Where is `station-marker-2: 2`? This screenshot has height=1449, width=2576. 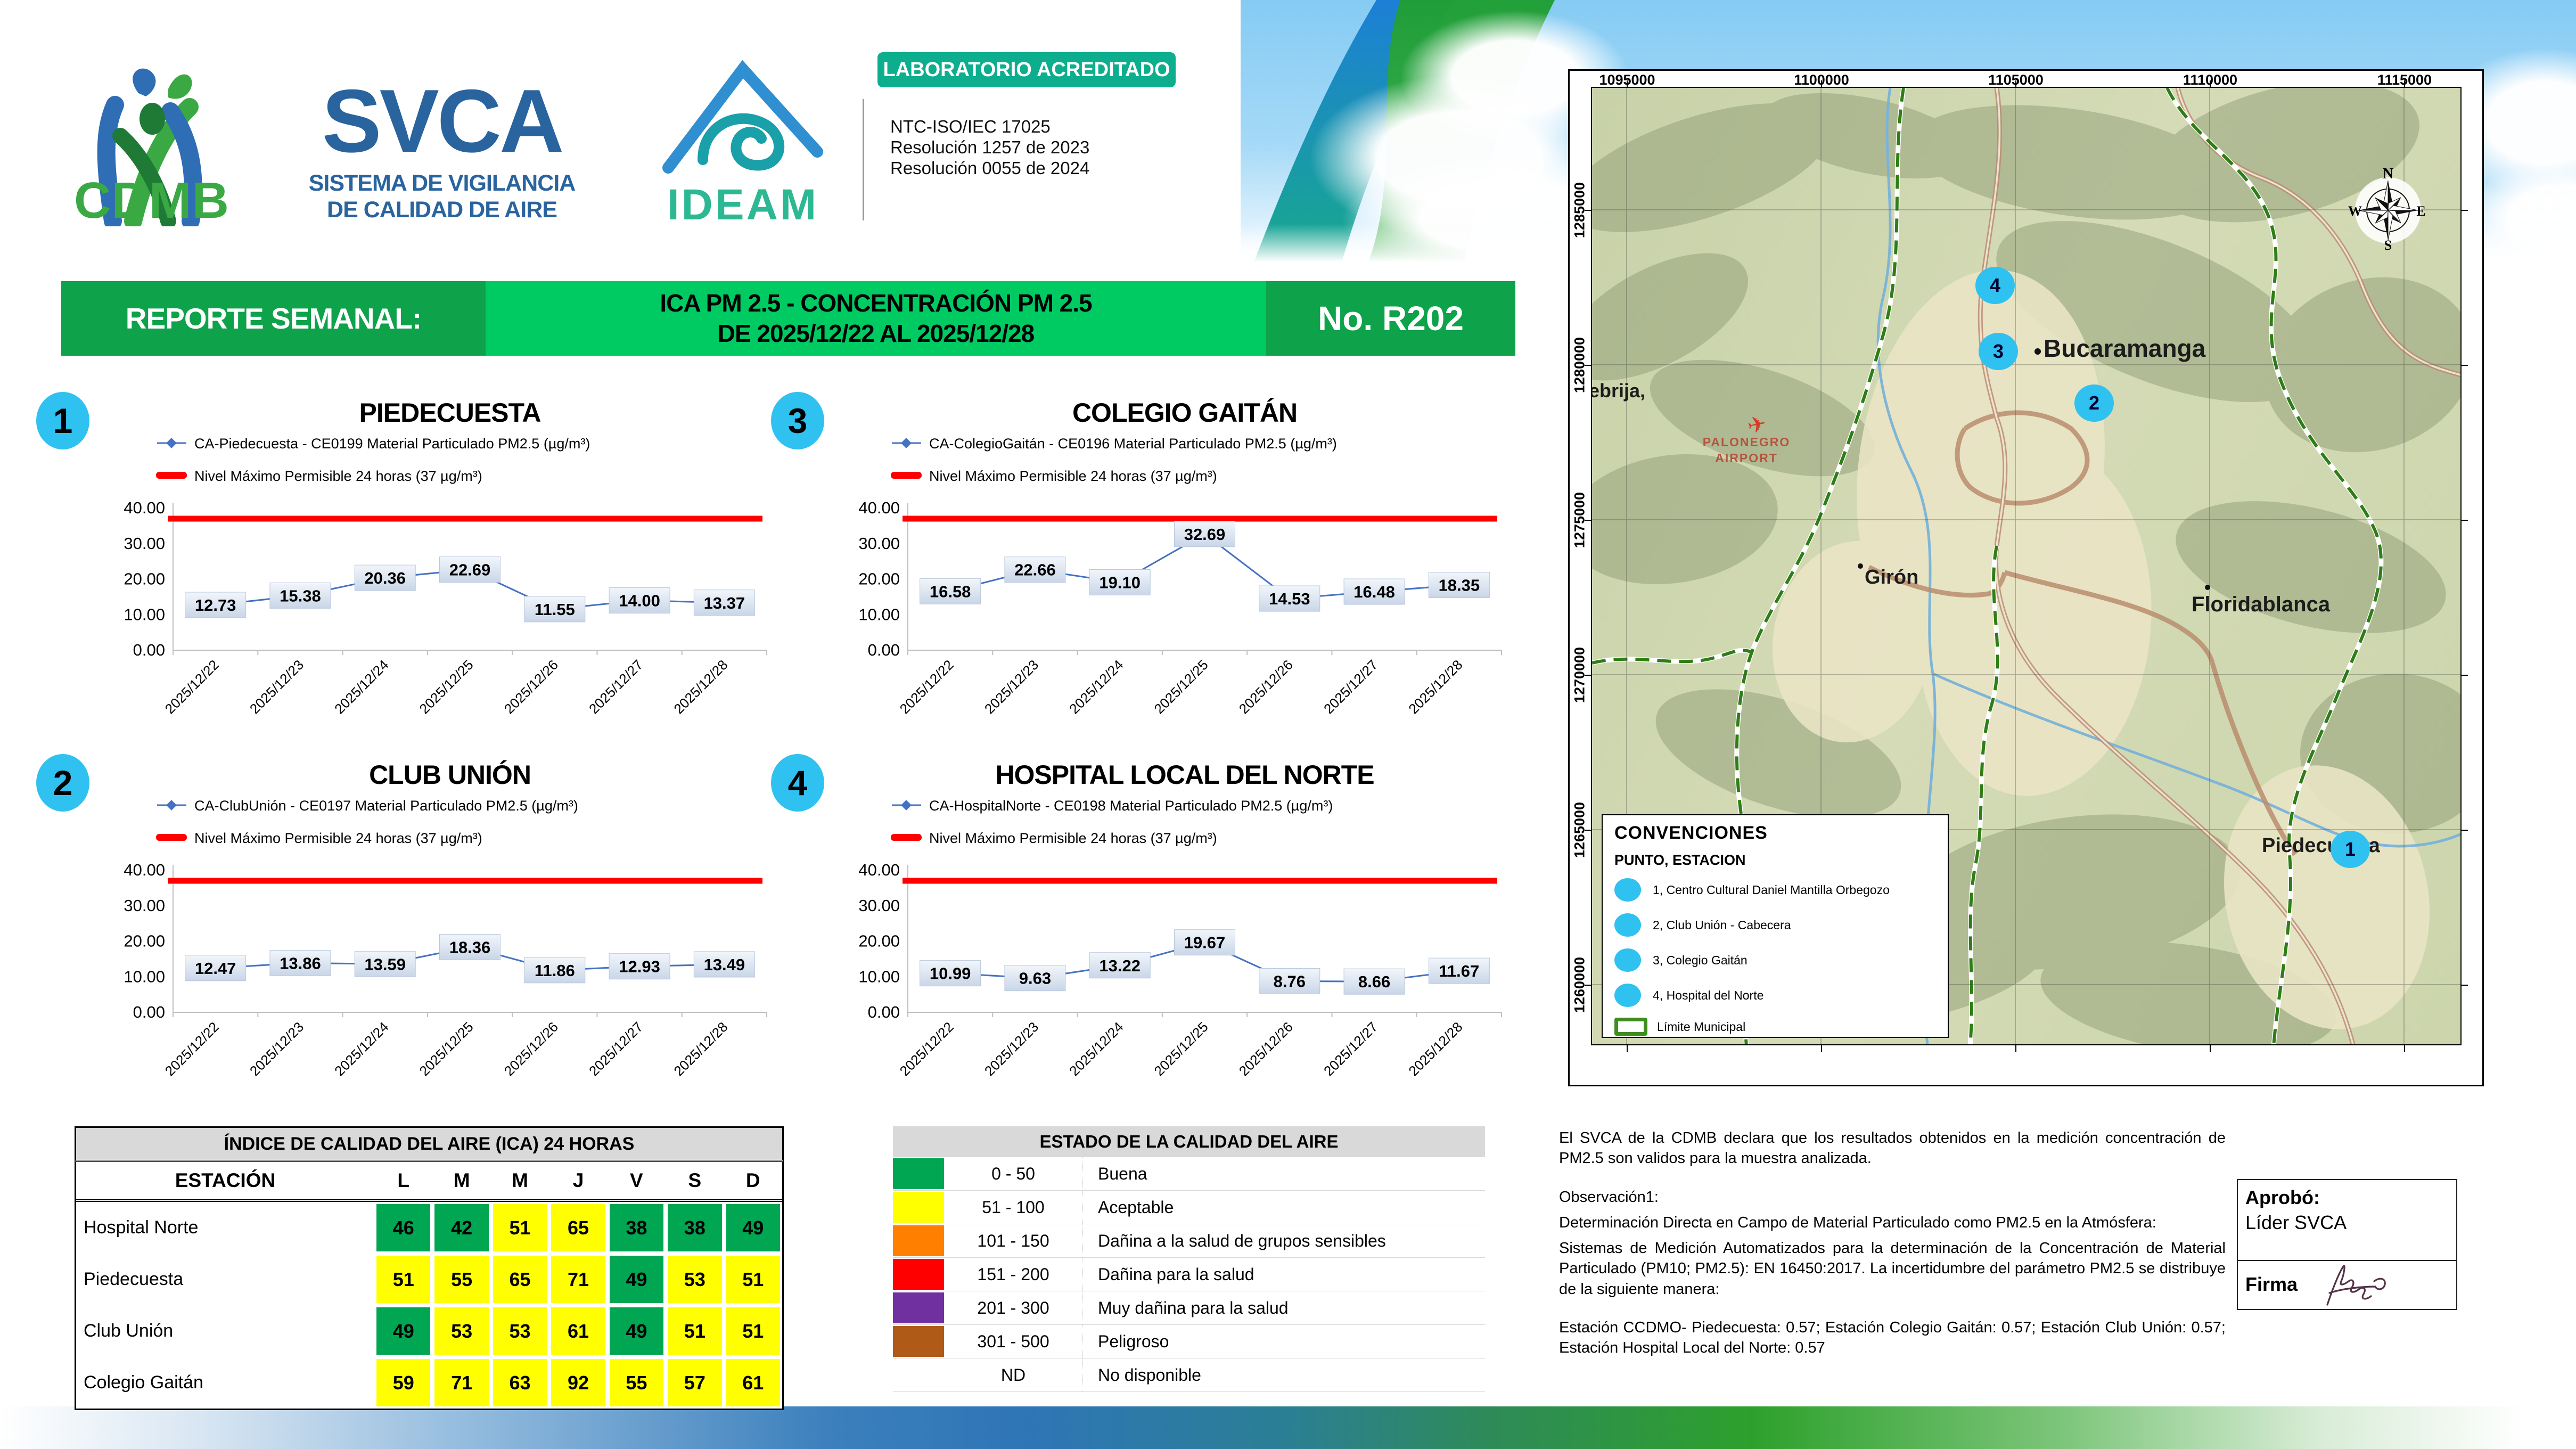 station-marker-2: 2 is located at coordinates (2094, 403).